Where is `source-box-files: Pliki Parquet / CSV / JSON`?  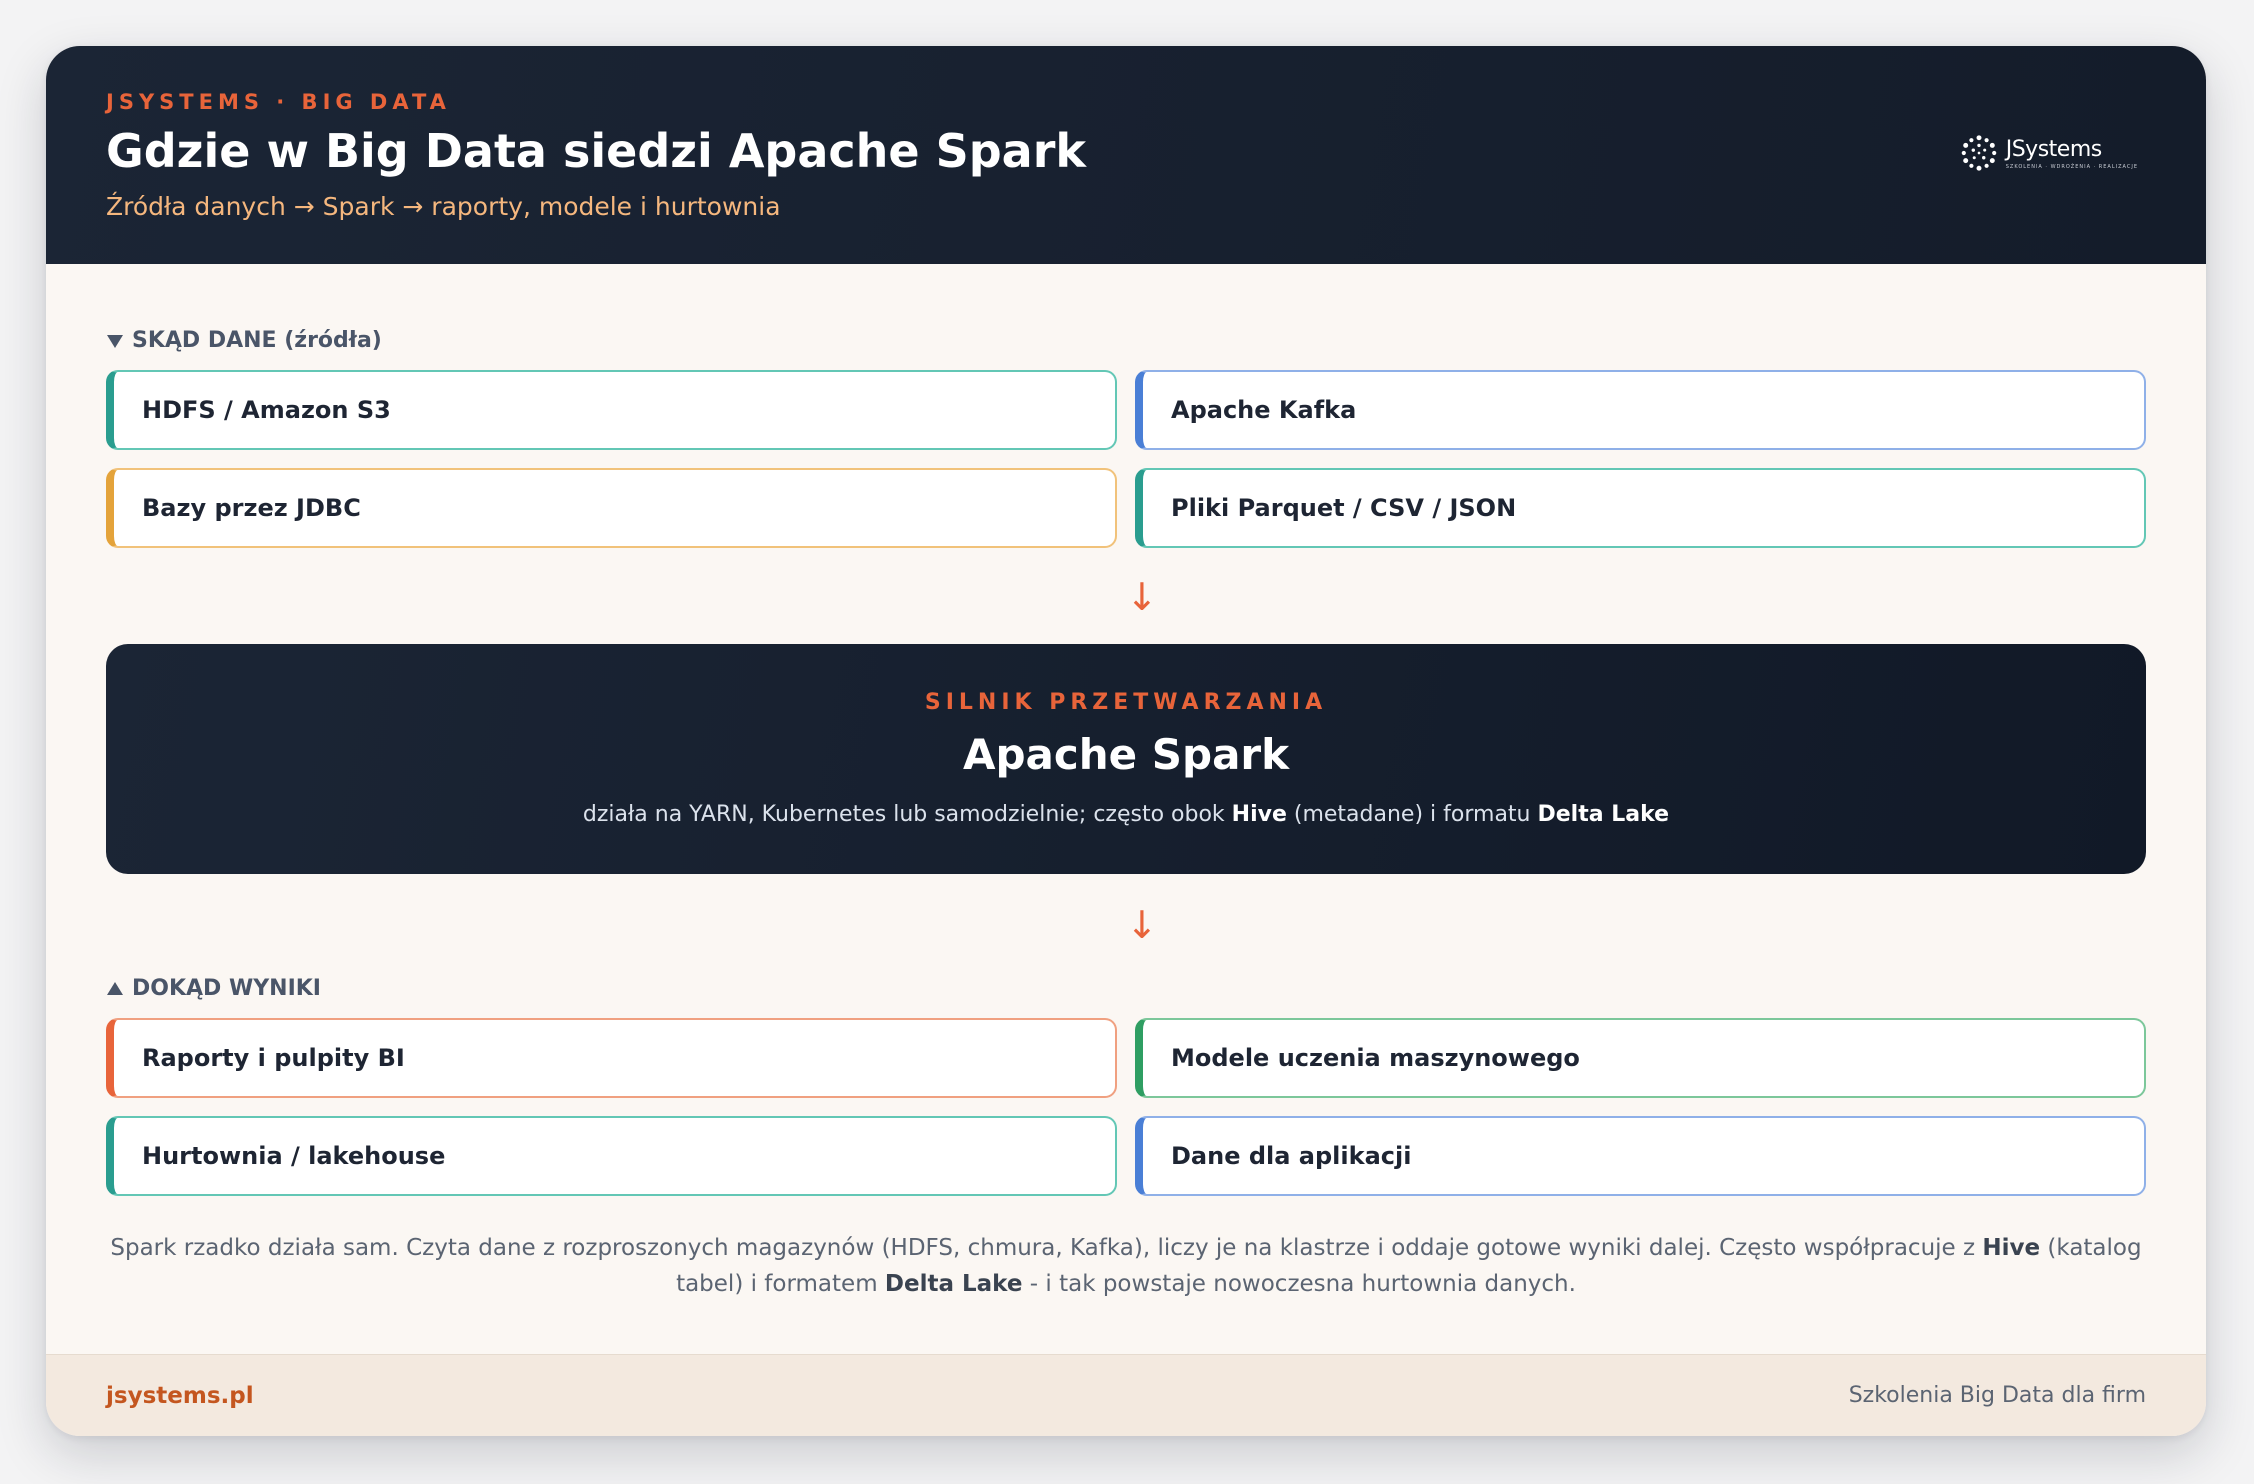
source-box-files: Pliki Parquet / CSV / JSON is located at coordinates (1640, 508).